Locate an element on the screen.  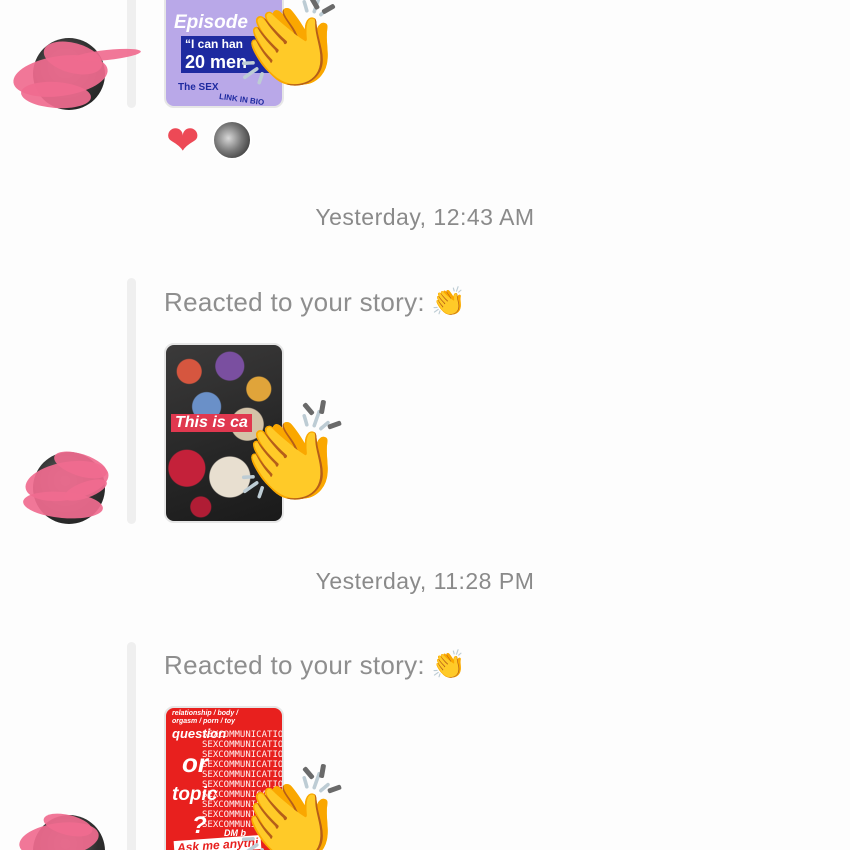
story-qmark-text: ? is located at coordinates (199, 825).